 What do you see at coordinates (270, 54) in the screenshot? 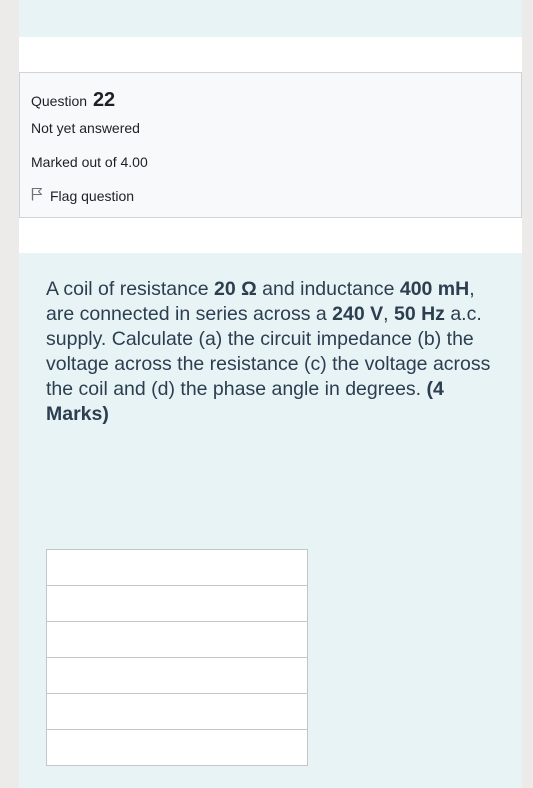
I see `top-band` at bounding box center [270, 54].